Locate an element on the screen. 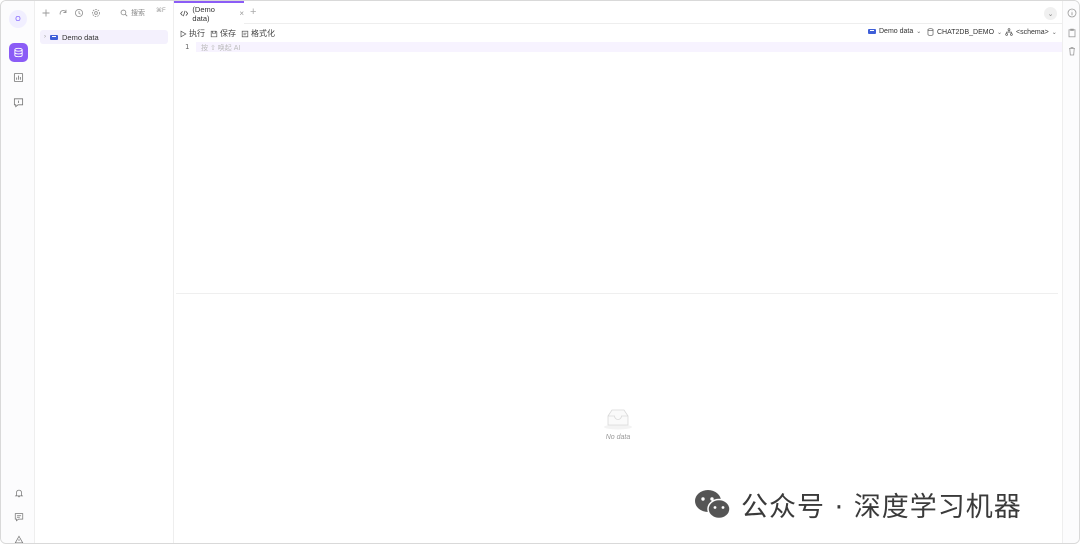 This screenshot has width=1080, height=544. wechat-logo-icon is located at coordinates (713, 504).